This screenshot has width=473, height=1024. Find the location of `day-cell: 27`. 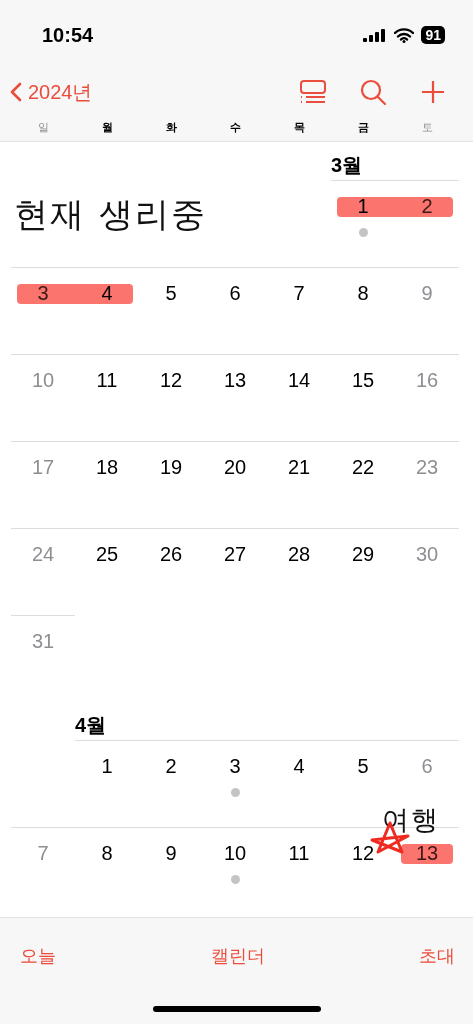

day-cell: 27 is located at coordinates (235, 547).